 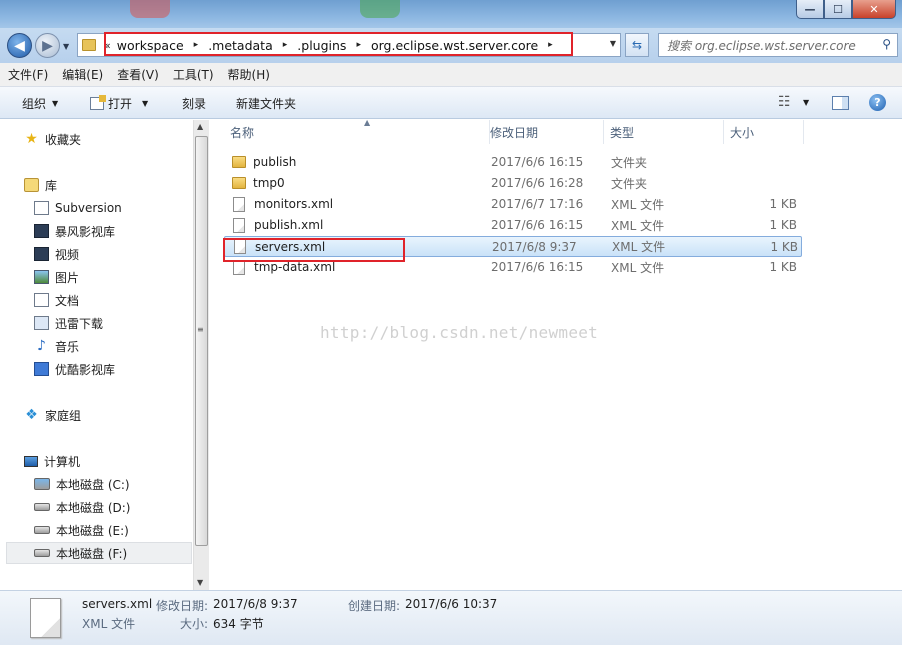 I want to click on view-options-dropdown-icon: ▼, so click(x=806, y=102).